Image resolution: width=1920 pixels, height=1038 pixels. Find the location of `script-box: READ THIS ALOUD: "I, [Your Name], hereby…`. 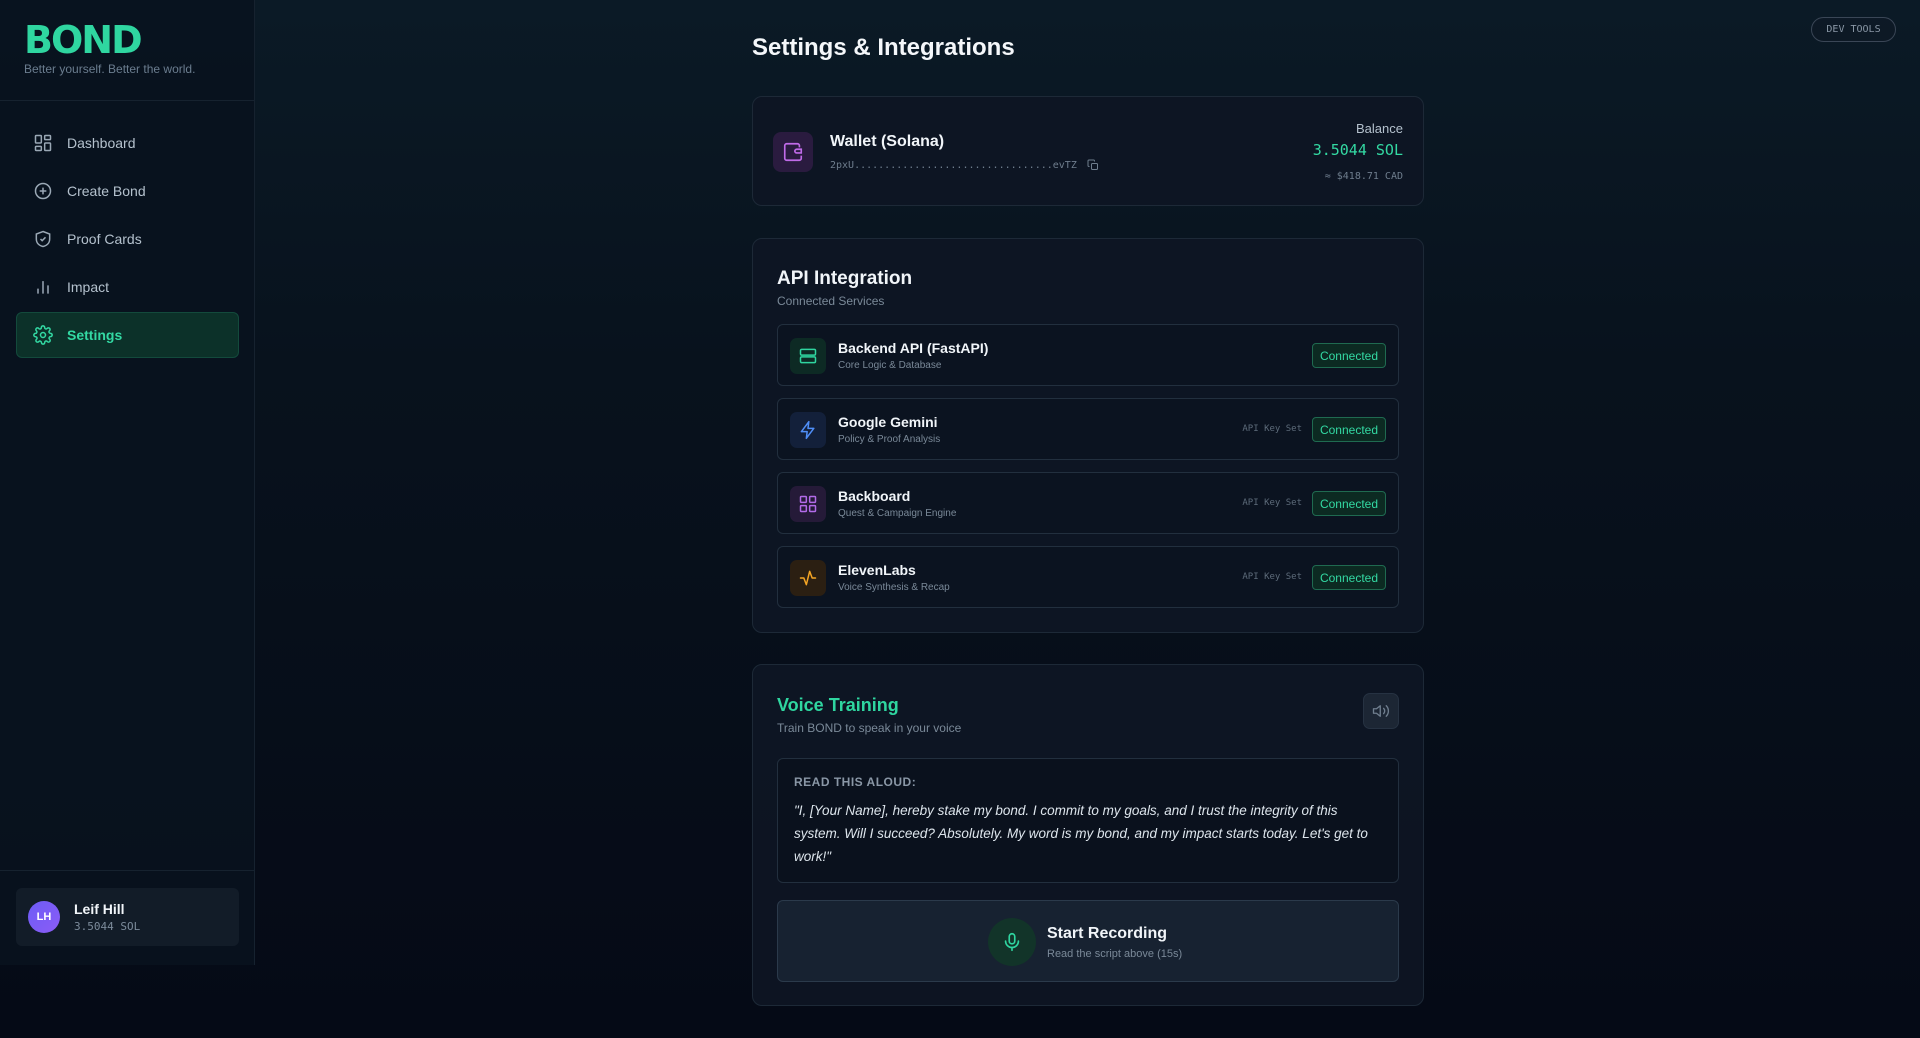

script-box: READ THIS ALOUD: "I, [Your Name], hereby… is located at coordinates (1088, 820).